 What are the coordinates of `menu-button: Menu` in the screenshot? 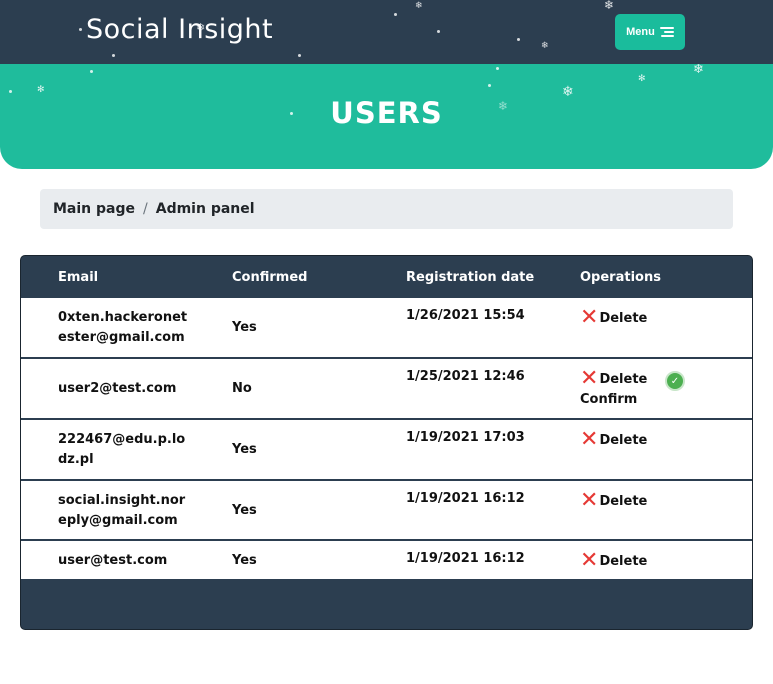 It's located at (650, 32).